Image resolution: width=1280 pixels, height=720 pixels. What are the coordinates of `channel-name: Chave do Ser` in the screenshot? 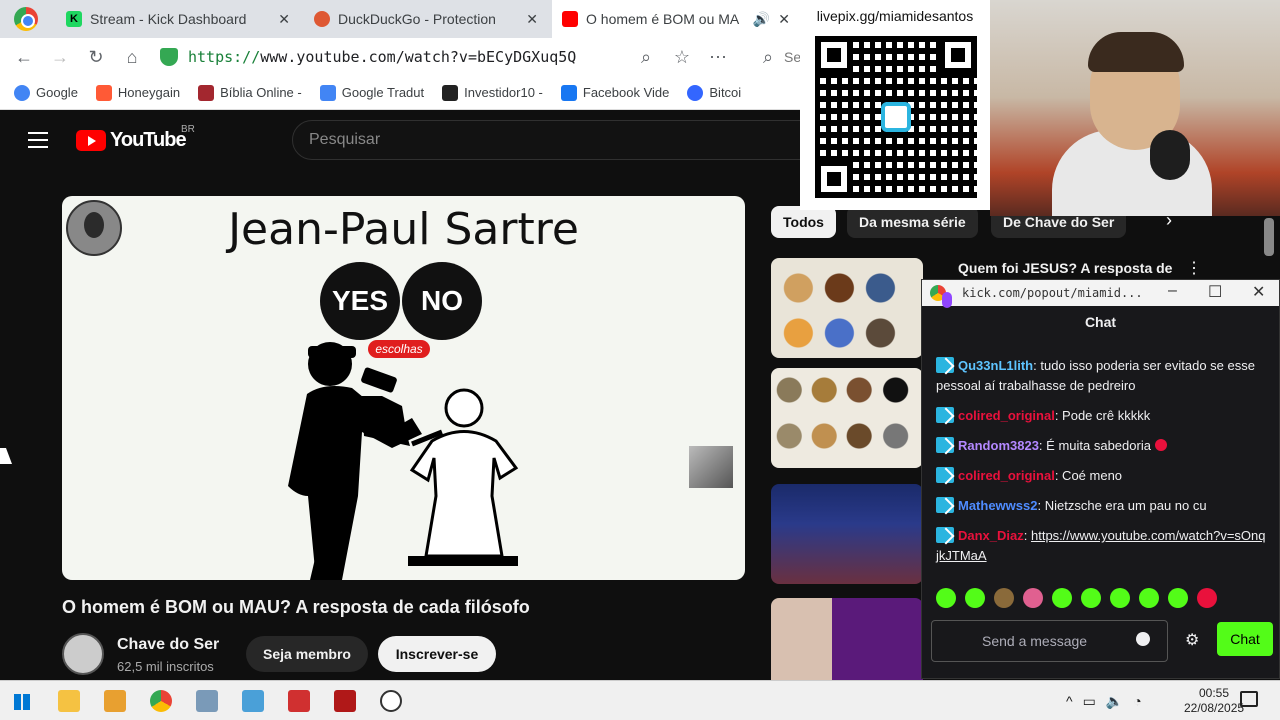 It's located at (168, 645).